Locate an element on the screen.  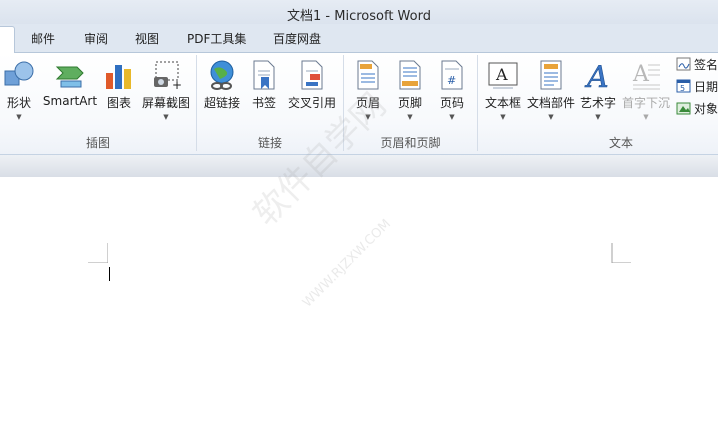
object-button: 对象 is located at coordinates (697, 109).